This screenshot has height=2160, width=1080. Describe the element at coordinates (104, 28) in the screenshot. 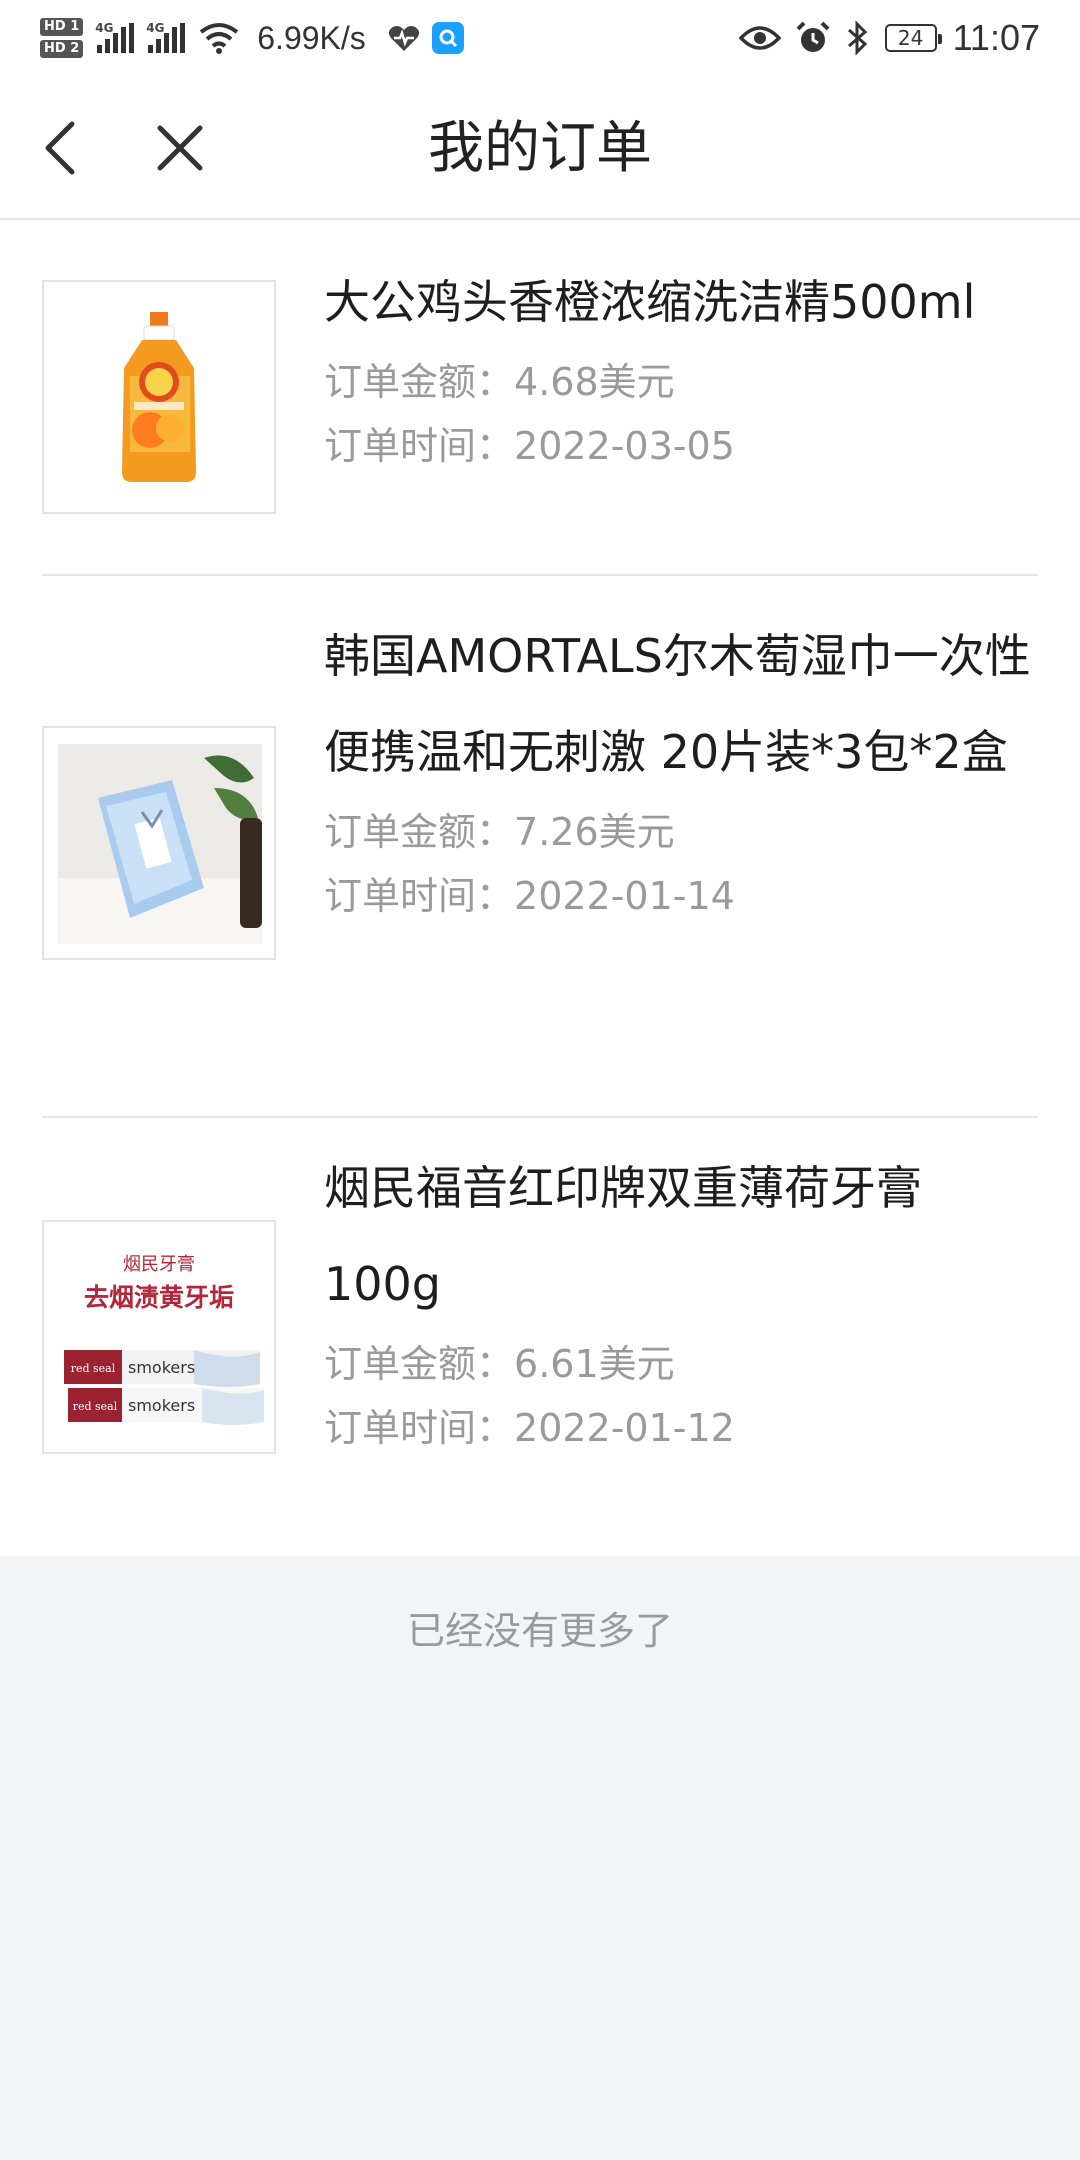

I see `network-type-1: 4G` at that location.